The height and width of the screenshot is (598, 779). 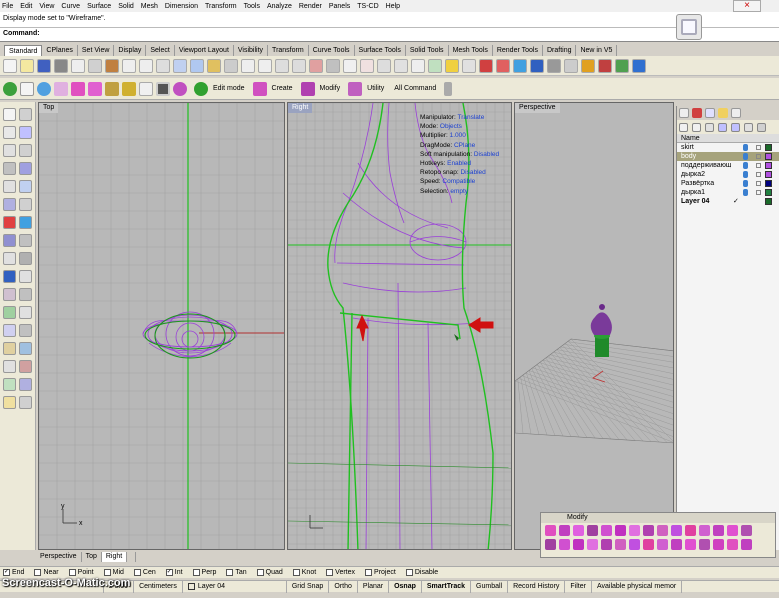 I want to click on command-prompt: Command:, so click(x=389, y=35).